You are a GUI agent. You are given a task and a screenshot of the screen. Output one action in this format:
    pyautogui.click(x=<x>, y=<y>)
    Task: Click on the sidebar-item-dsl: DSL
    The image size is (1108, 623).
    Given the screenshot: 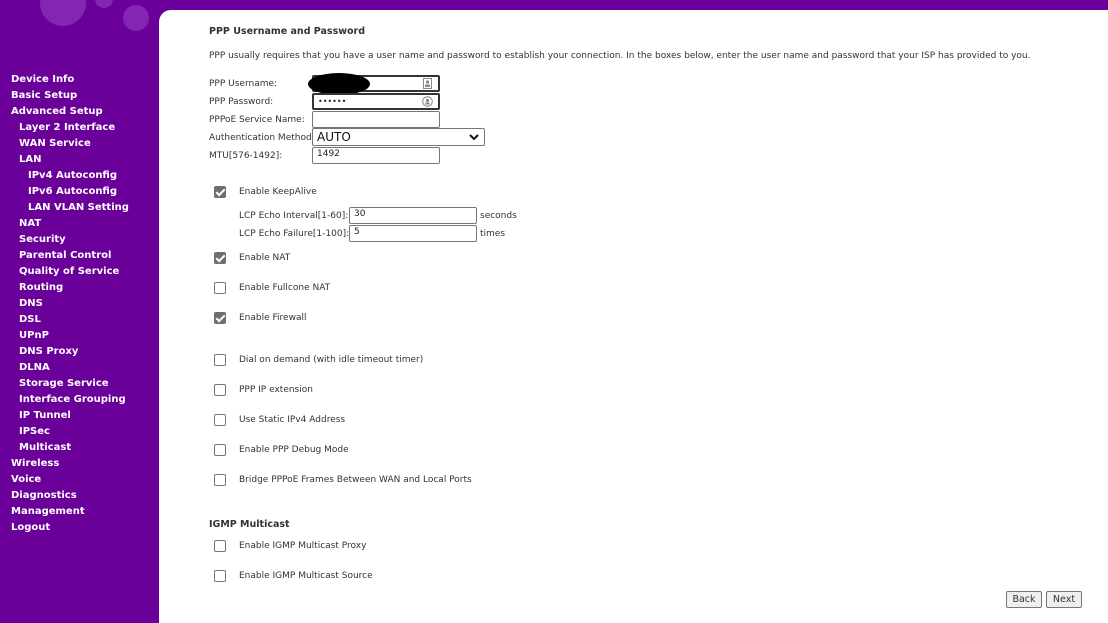 What is the action you would take?
    pyautogui.click(x=30, y=320)
    